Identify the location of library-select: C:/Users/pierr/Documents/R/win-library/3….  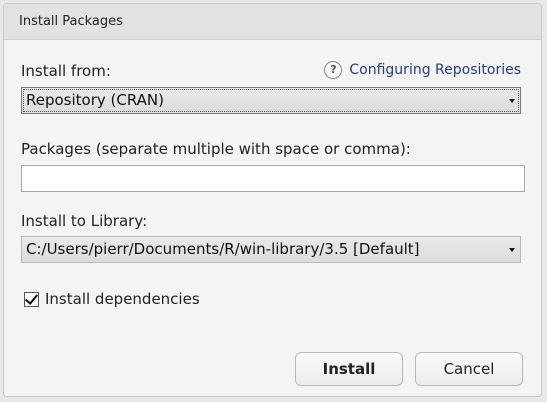
(271, 249).